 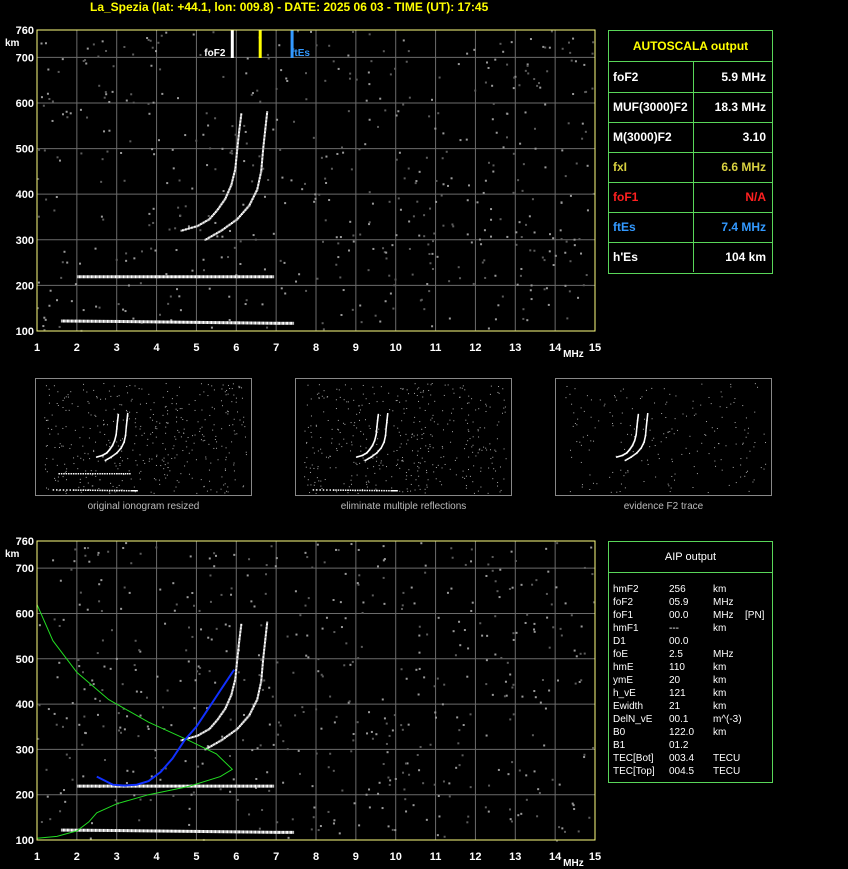 I want to click on bot-ytick-760: 760, so click(x=25, y=542).